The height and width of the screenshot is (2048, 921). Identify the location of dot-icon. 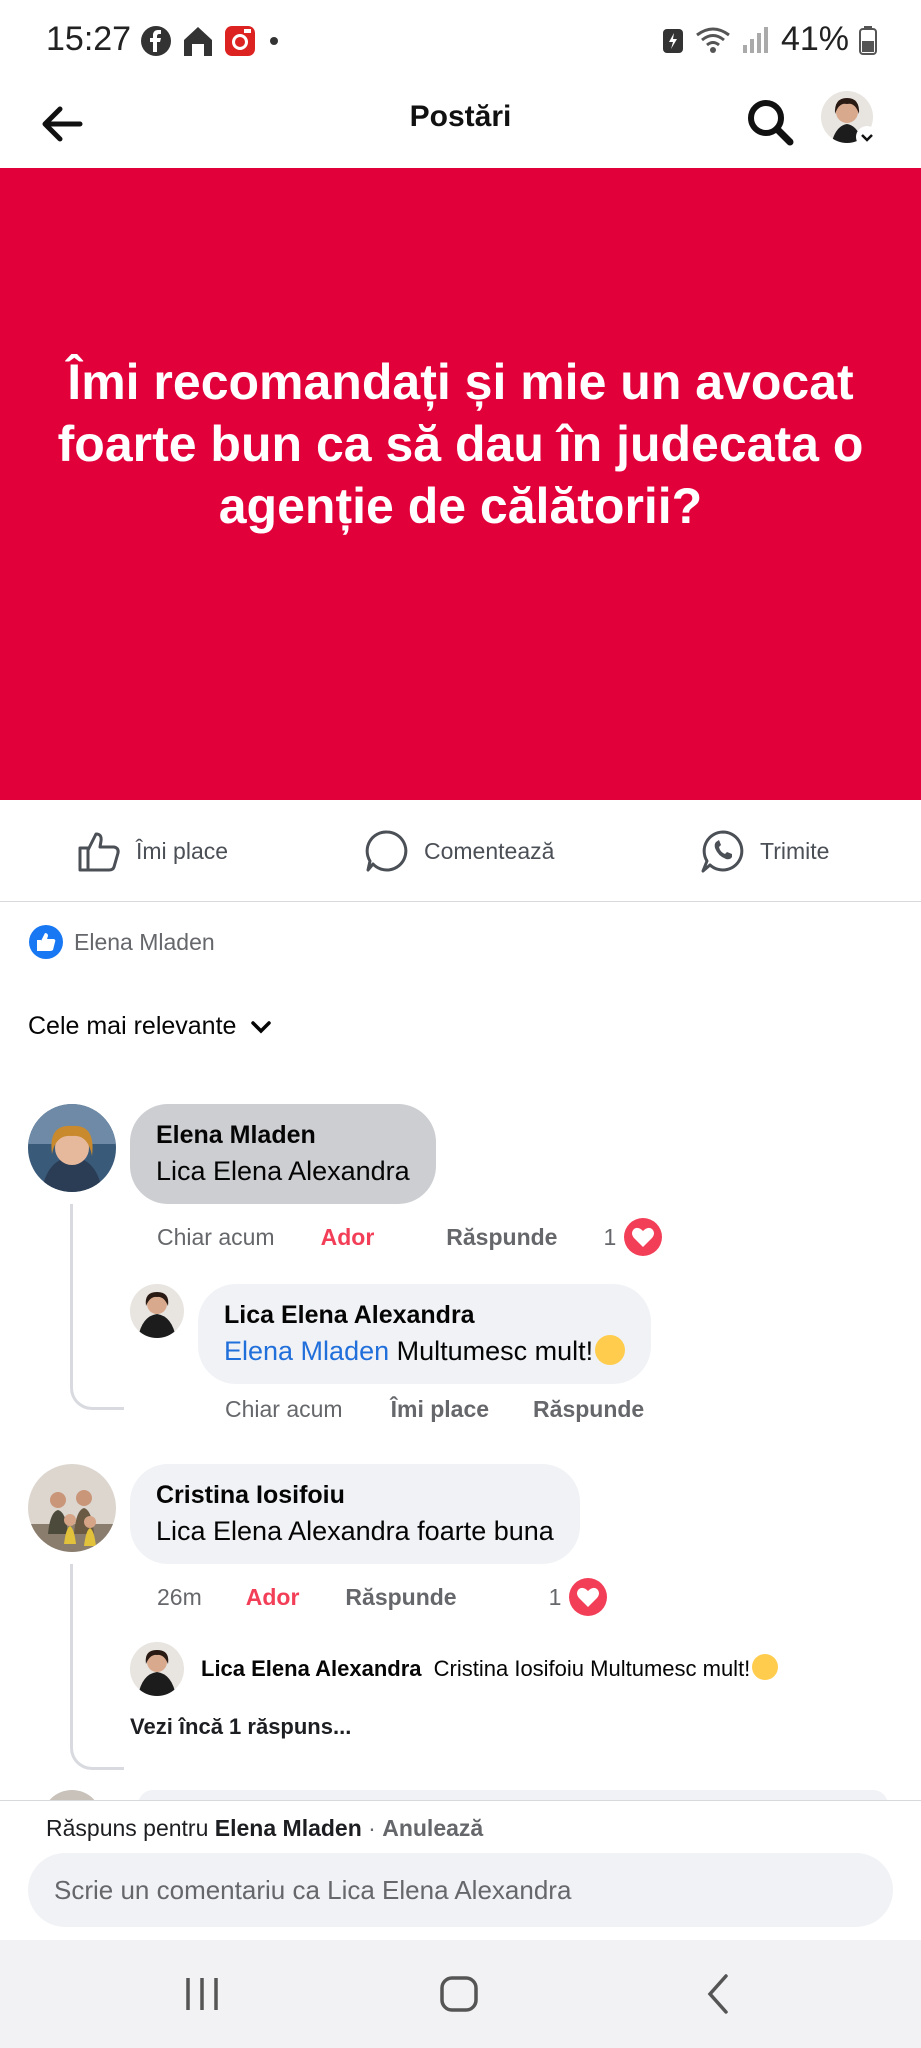
(274, 41).